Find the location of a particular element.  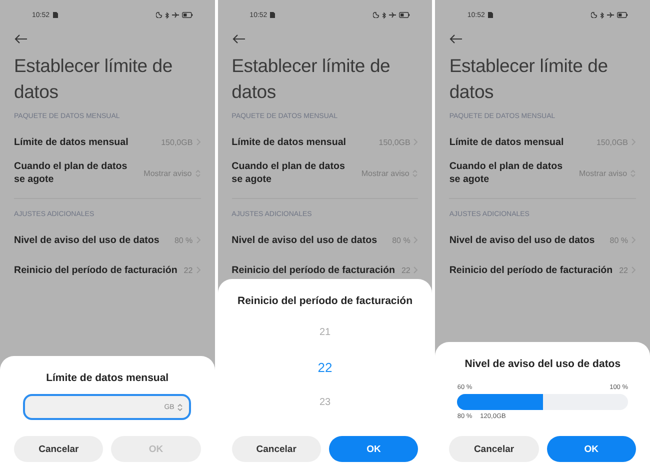

sheet-title: Reinicio del período de facturación is located at coordinates (325, 301).